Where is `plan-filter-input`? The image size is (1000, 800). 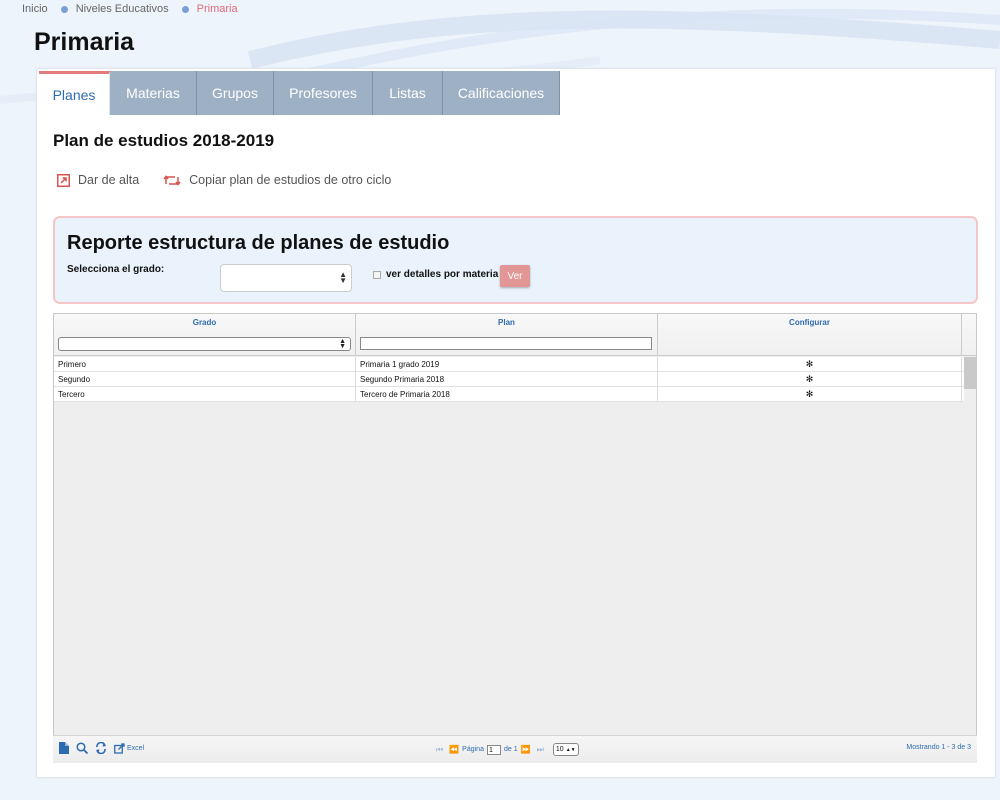 plan-filter-input is located at coordinates (506, 343).